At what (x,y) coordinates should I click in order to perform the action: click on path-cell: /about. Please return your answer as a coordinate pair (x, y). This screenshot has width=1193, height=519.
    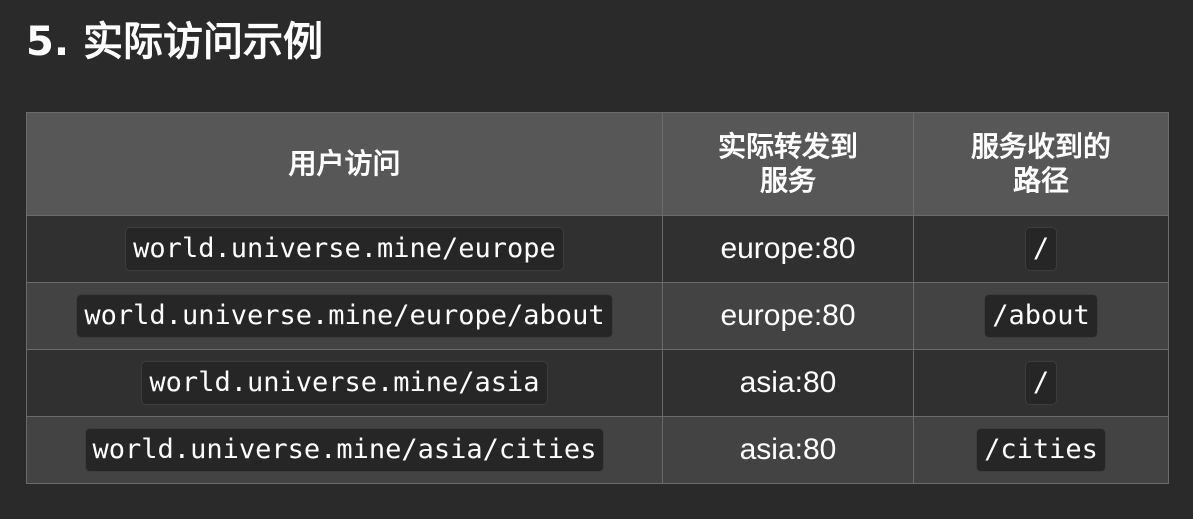
    Looking at the image, I should click on (1041, 316).